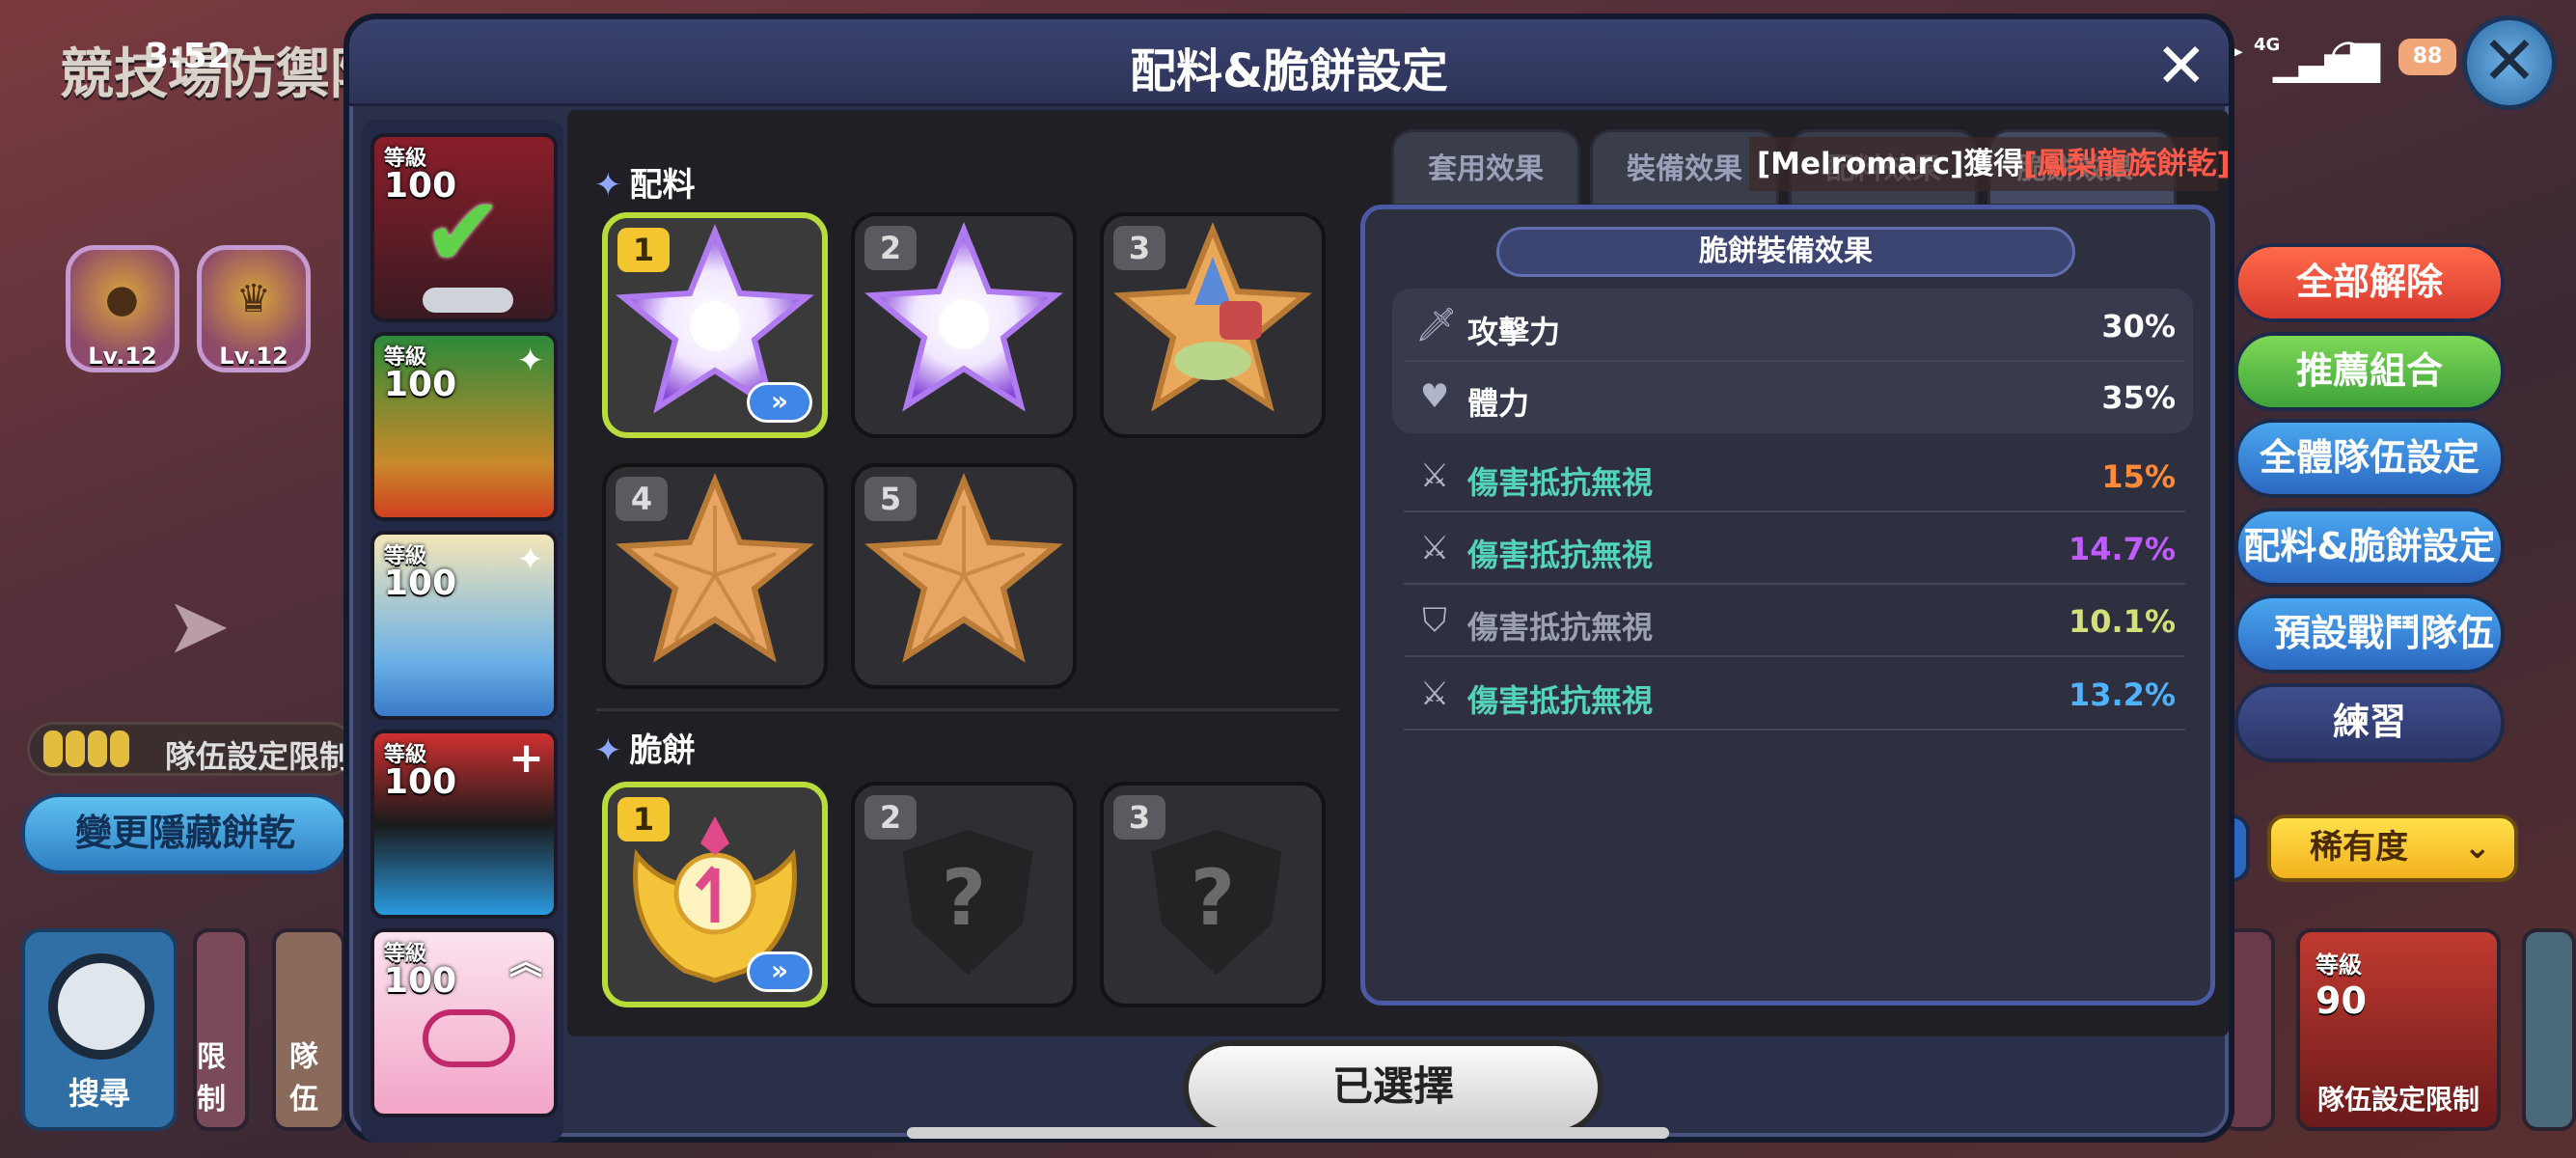 The width and height of the screenshot is (2576, 1158). What do you see at coordinates (715, 576) in the screenshot?
I see `topping-slot-4: 4` at bounding box center [715, 576].